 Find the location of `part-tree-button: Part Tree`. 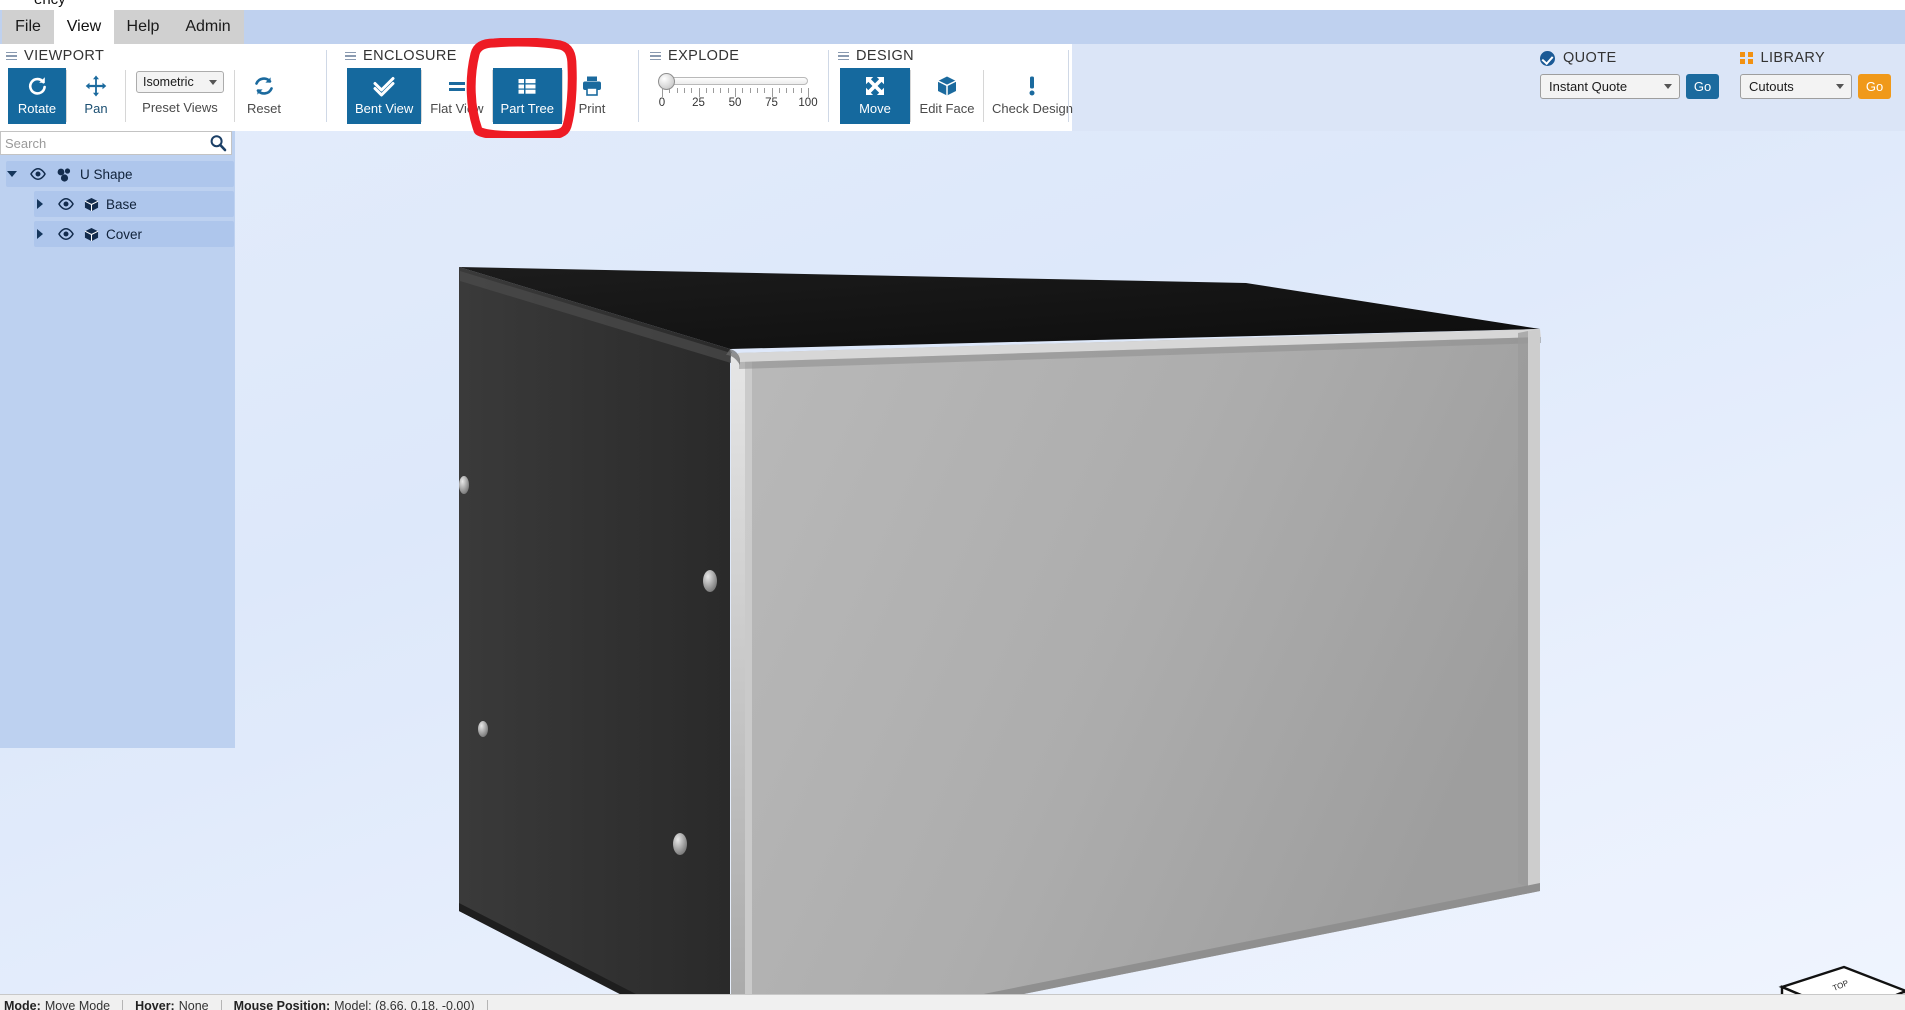

part-tree-button: Part Tree is located at coordinates (527, 96).